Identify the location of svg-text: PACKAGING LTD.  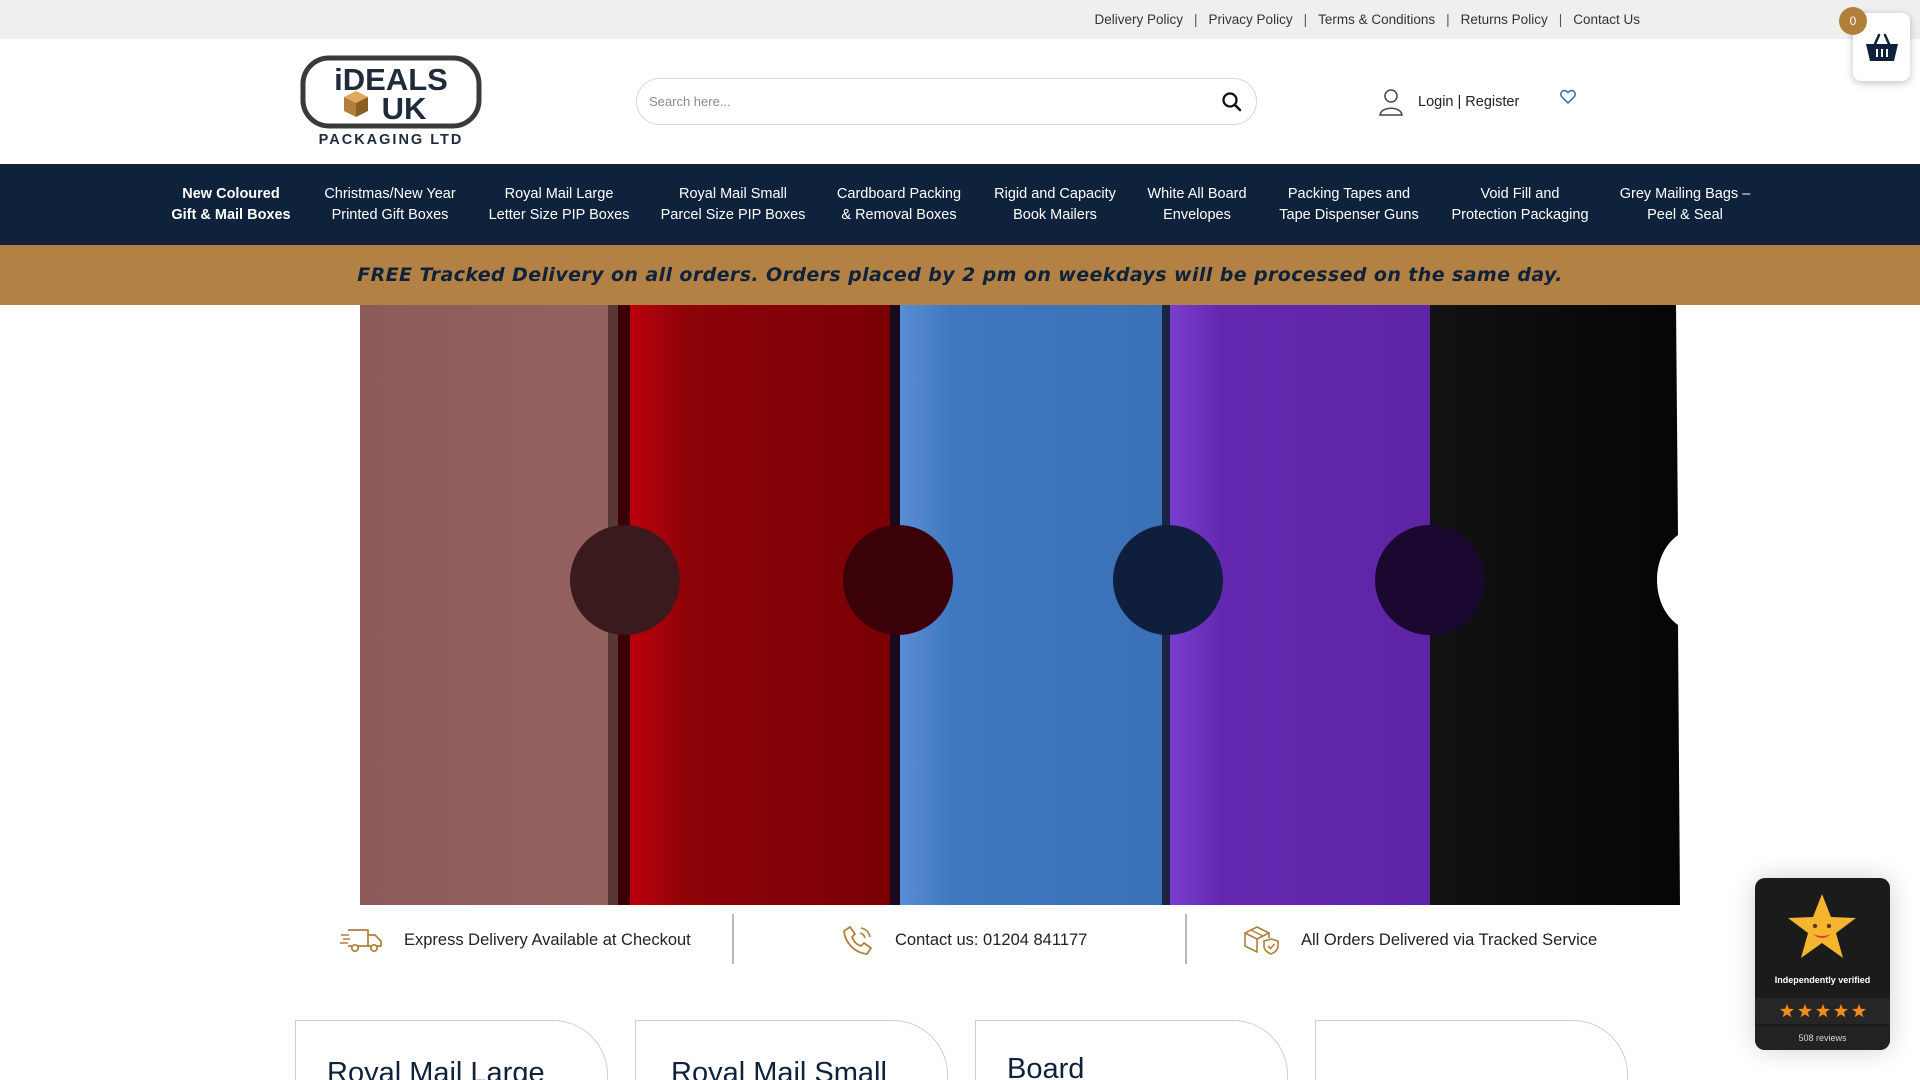
(391, 140).